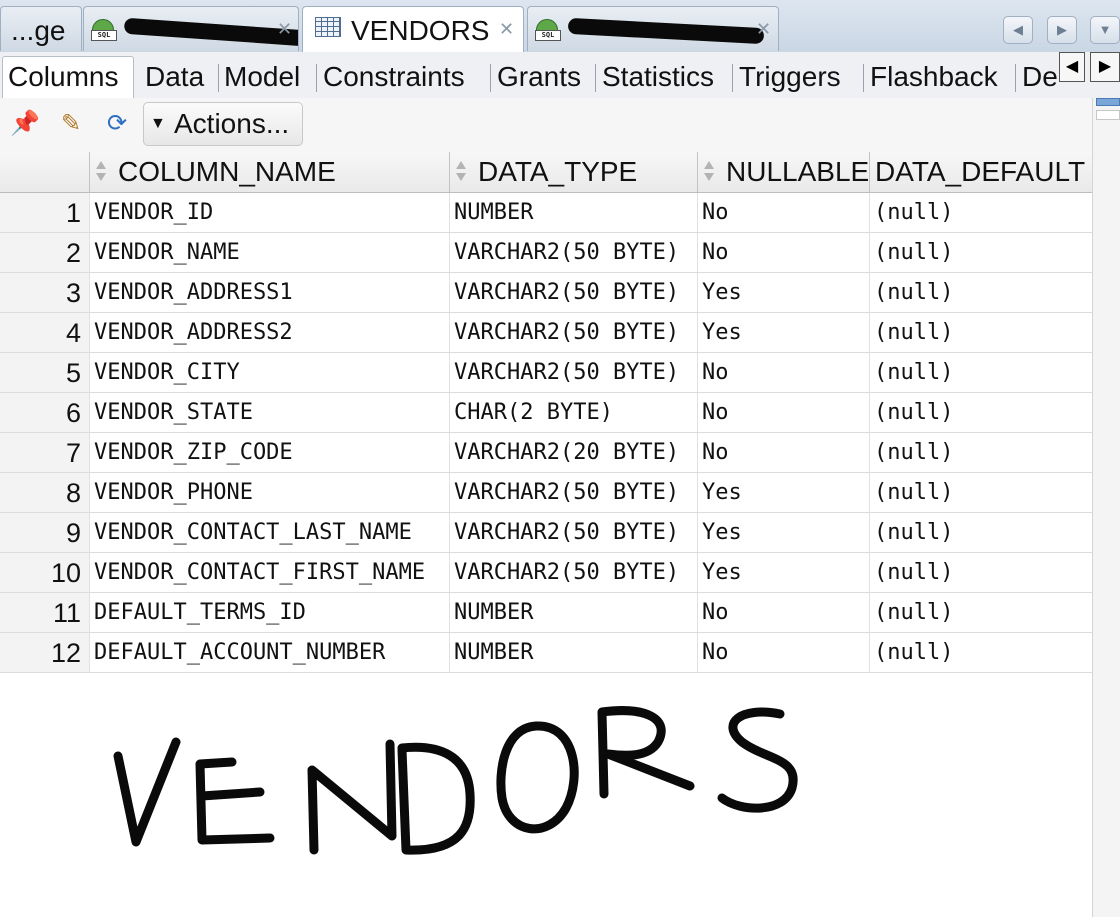 This screenshot has width=1120, height=917. I want to click on pin-icon: 📌, so click(25, 124).